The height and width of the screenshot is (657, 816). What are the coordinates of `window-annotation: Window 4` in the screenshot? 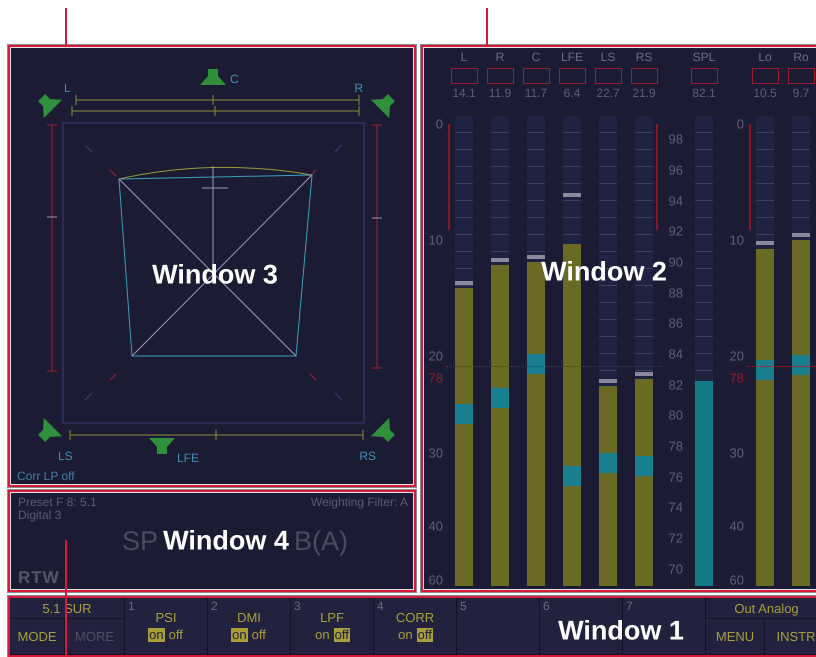 It's located at (226, 541).